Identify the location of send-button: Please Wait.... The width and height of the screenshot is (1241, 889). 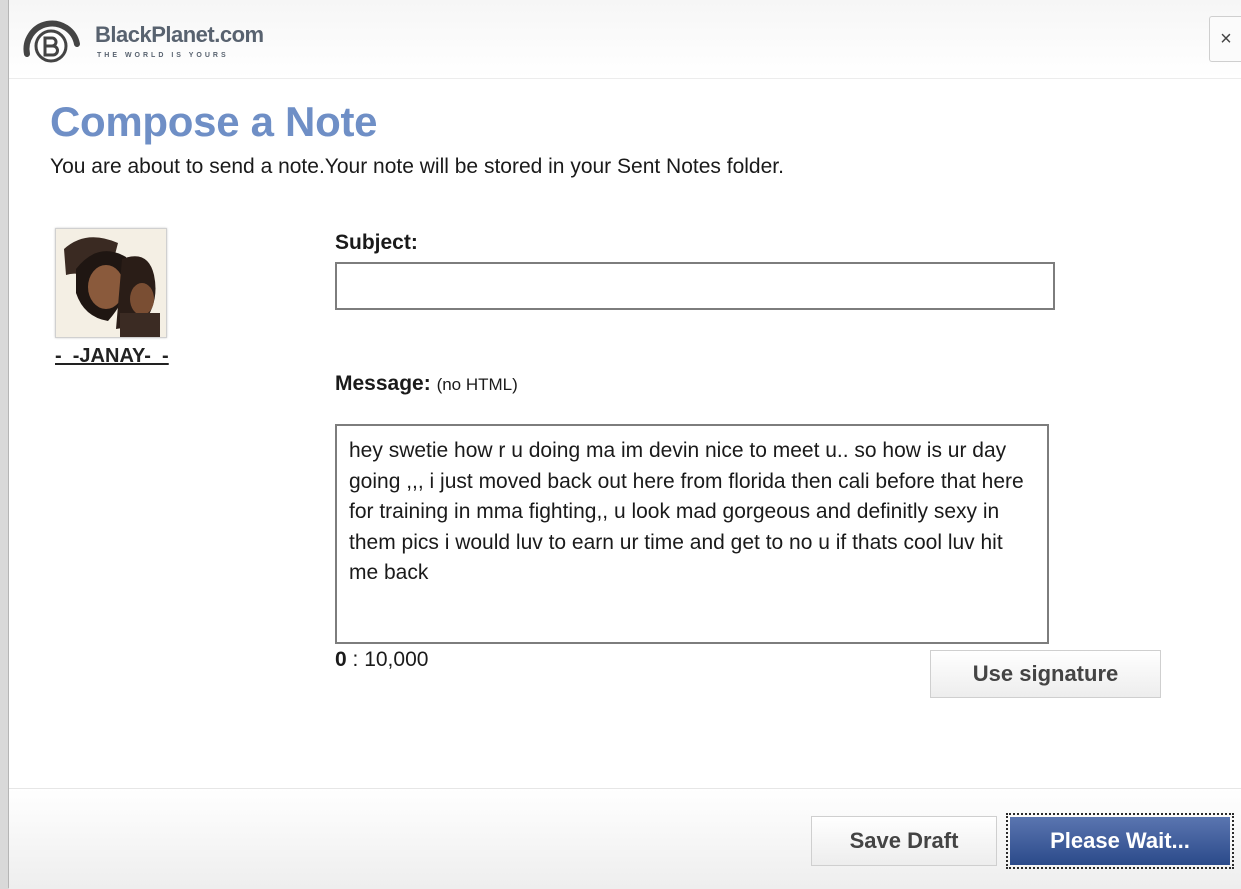
(1120, 841).